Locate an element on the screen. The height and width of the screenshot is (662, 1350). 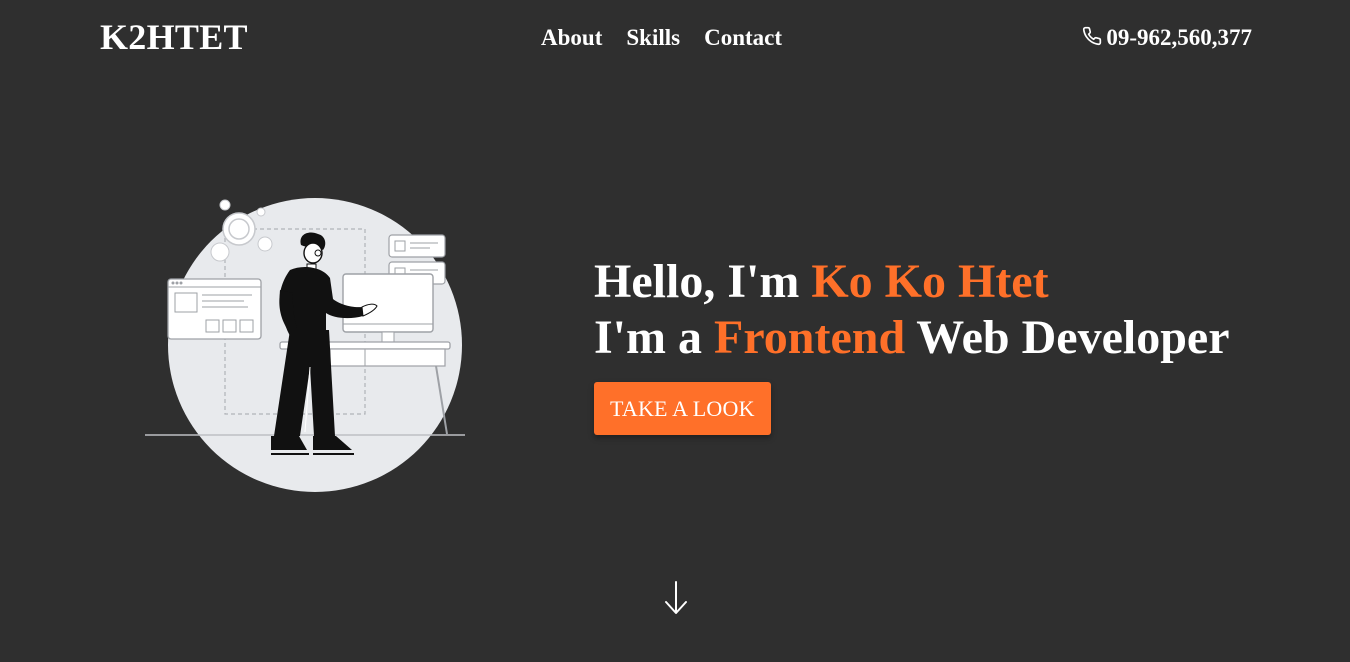
nav-link-contact: Contact is located at coordinates (743, 38).